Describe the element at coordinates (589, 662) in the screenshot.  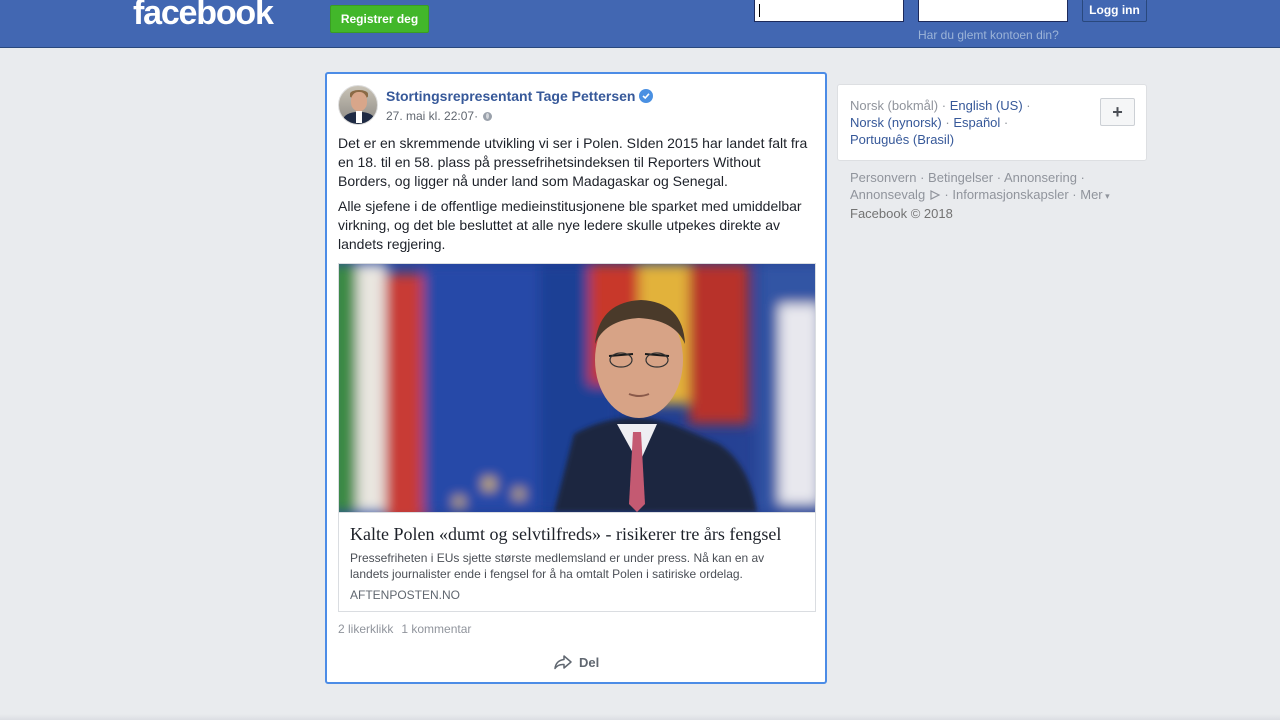
I see `share-label: Del` at that location.